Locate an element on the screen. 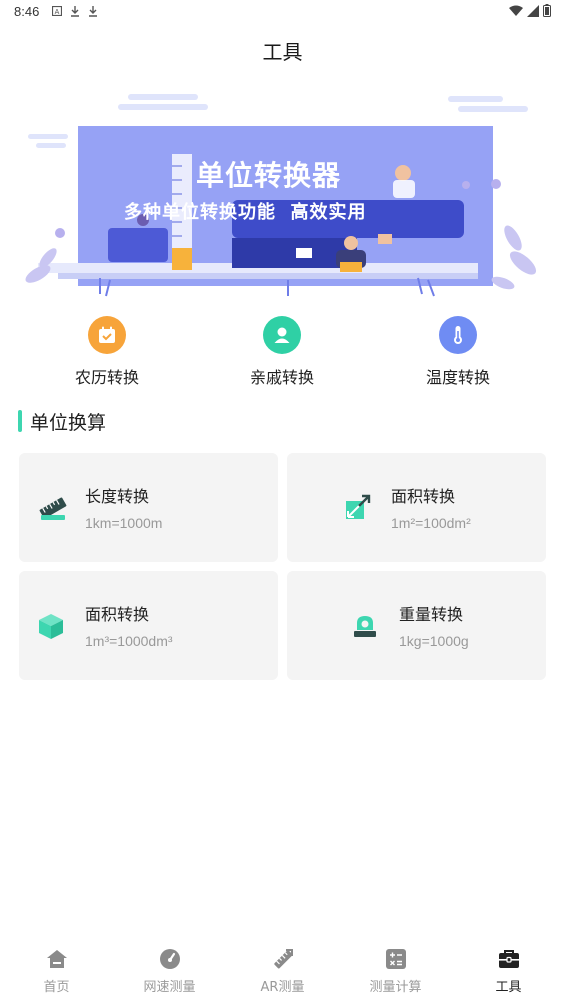 The width and height of the screenshot is (565, 1004). status-system-icons is located at coordinates (530, 10).